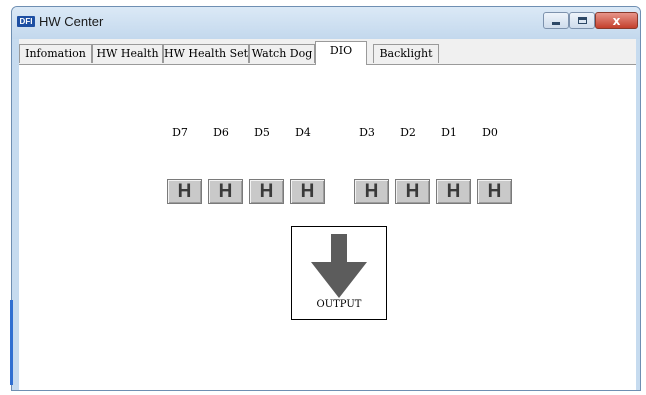 The height and width of the screenshot is (395, 646). What do you see at coordinates (371, 191) in the screenshot?
I see `bit-button-d3: H` at bounding box center [371, 191].